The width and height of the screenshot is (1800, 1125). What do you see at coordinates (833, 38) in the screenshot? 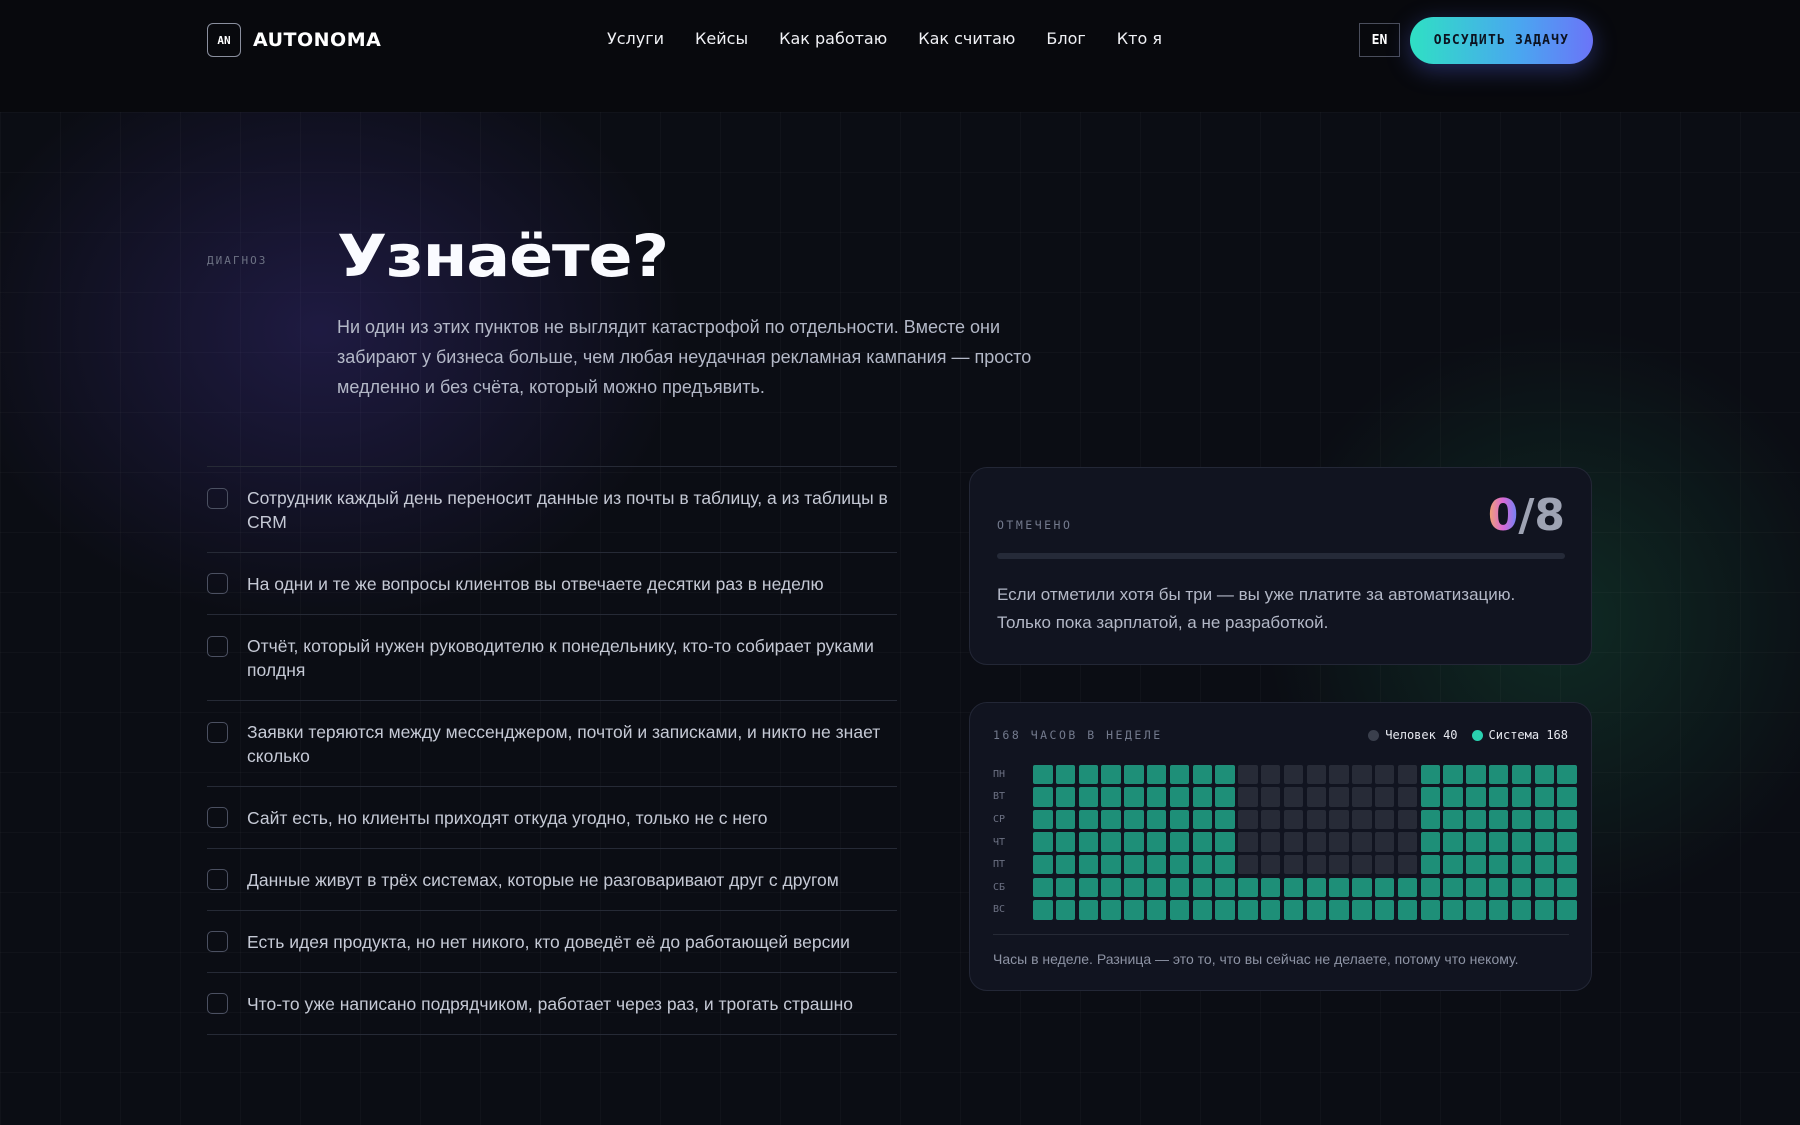
I see `nav-how-i-work: Как работаю` at bounding box center [833, 38].